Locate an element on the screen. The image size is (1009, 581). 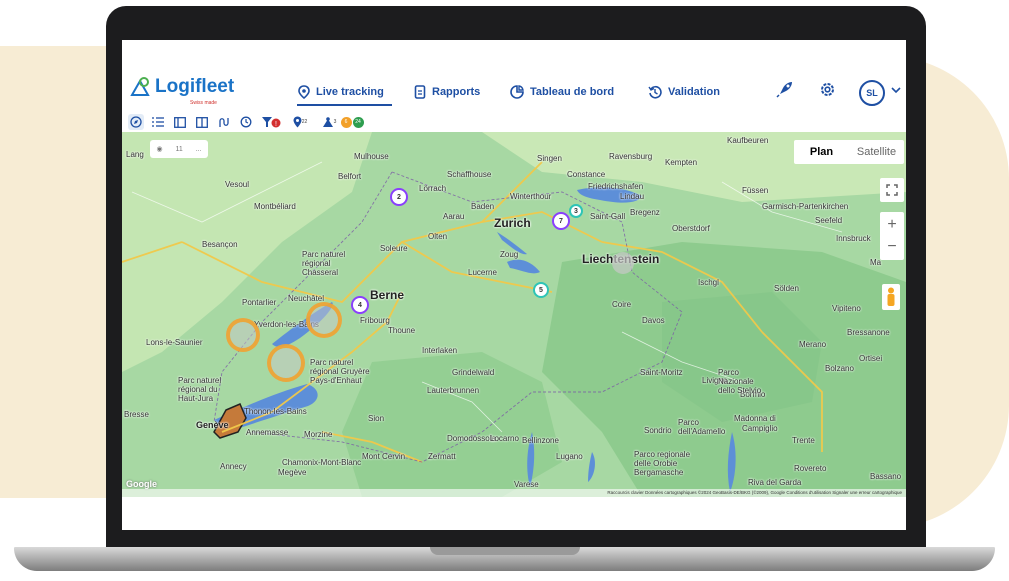
city-label: Lugano is located at coordinates (569, 456).